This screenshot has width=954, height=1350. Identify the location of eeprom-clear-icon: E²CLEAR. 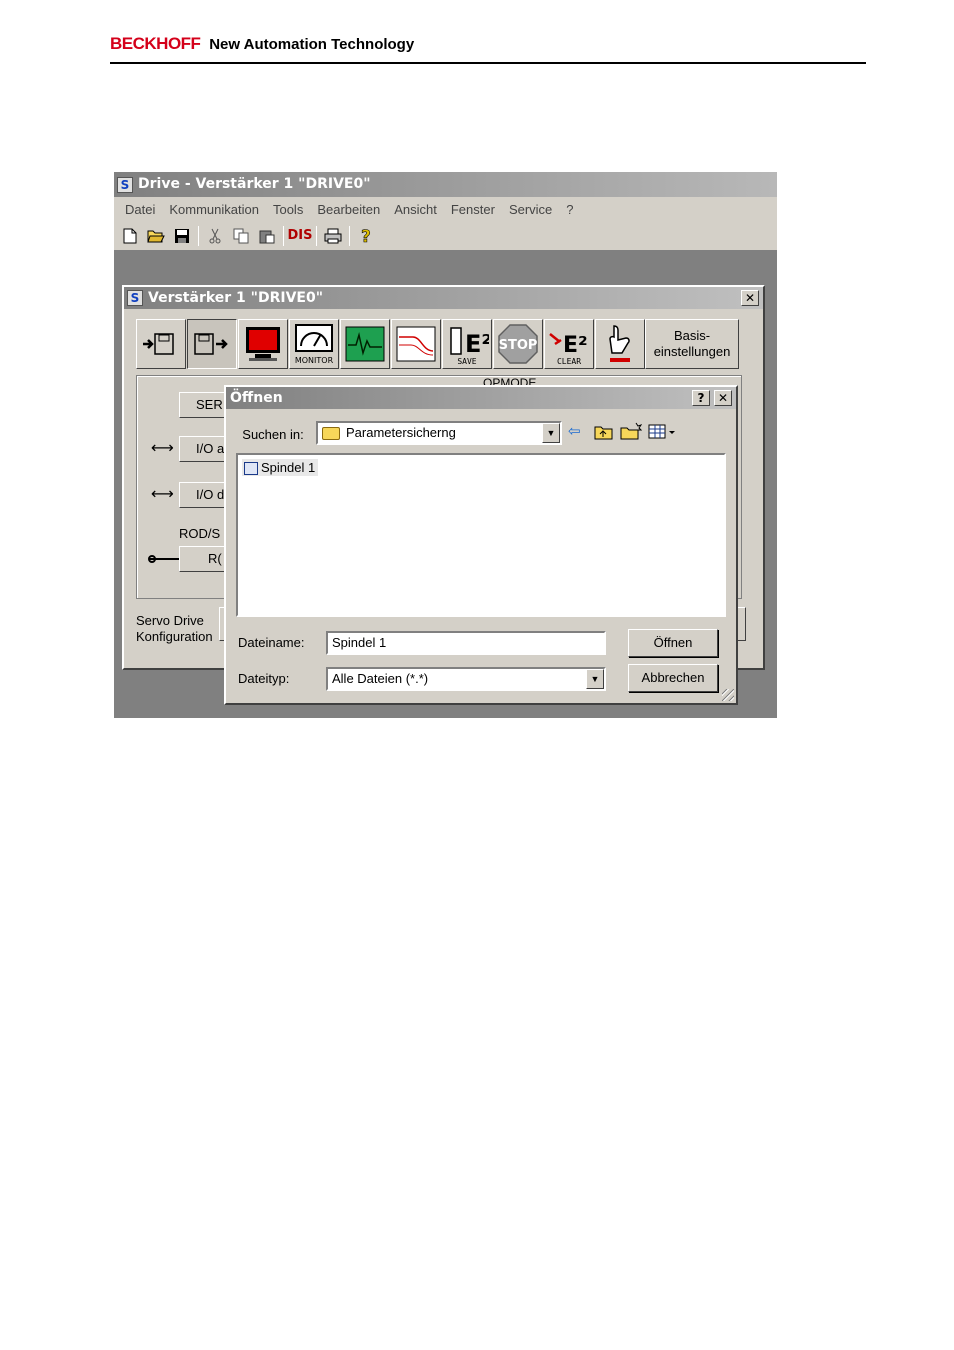
(568, 349).